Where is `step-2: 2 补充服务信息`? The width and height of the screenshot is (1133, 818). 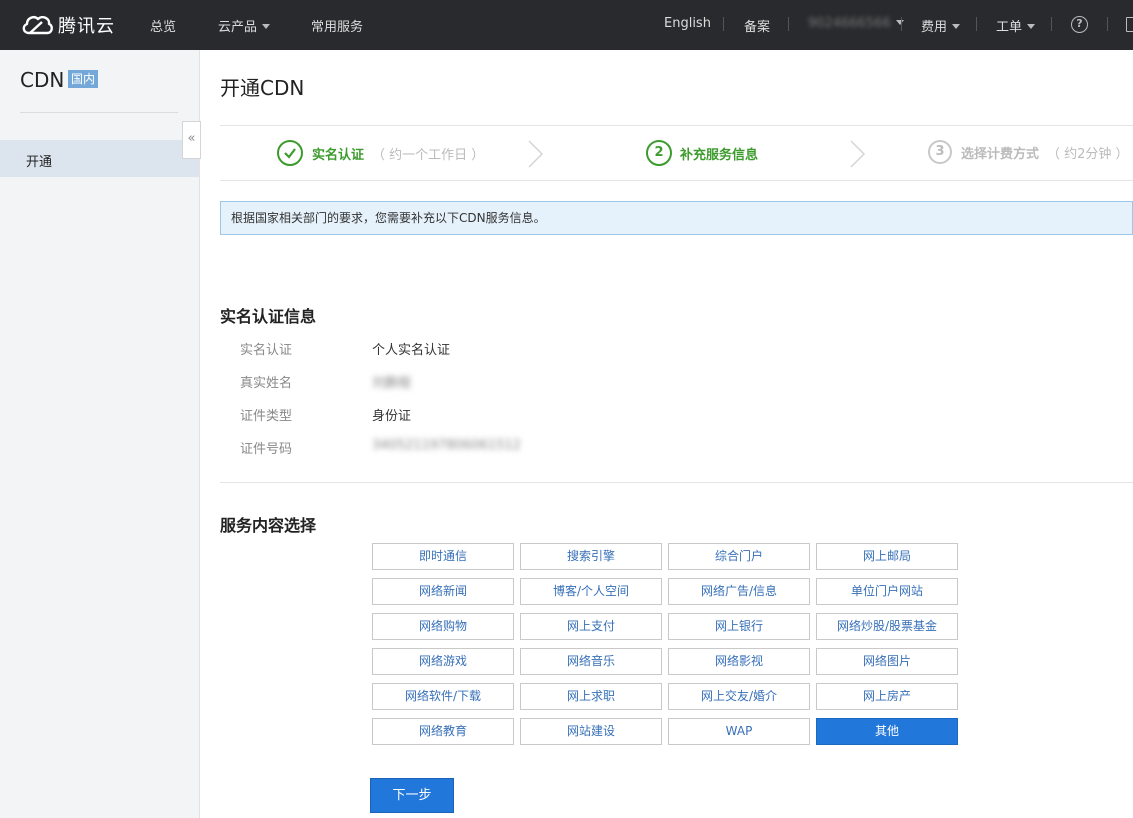 step-2: 2 补充服务信息 is located at coordinates (702, 153).